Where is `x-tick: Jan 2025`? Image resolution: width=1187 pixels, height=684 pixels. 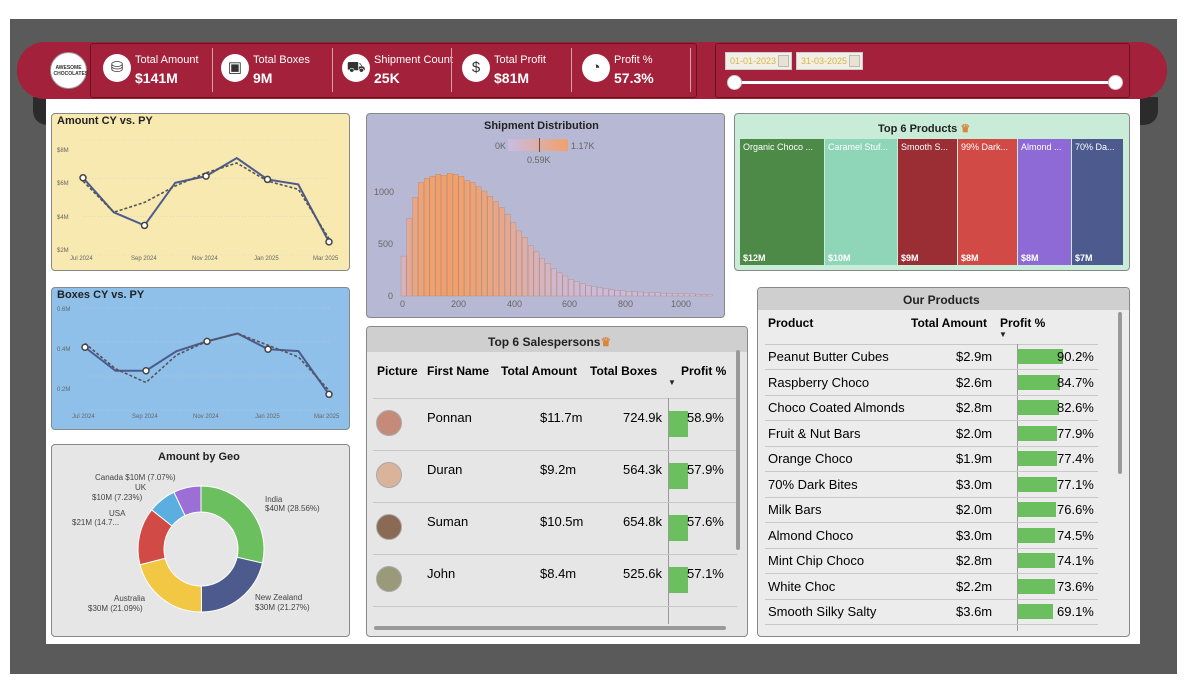 x-tick: Jan 2025 is located at coordinates (266, 259).